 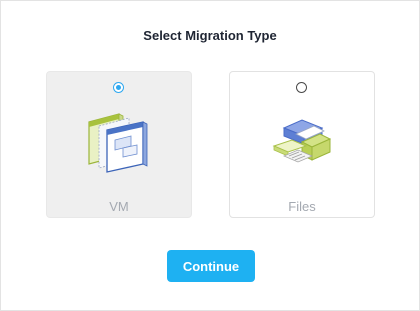 What do you see at coordinates (301, 87) in the screenshot?
I see `radio-files` at bounding box center [301, 87].